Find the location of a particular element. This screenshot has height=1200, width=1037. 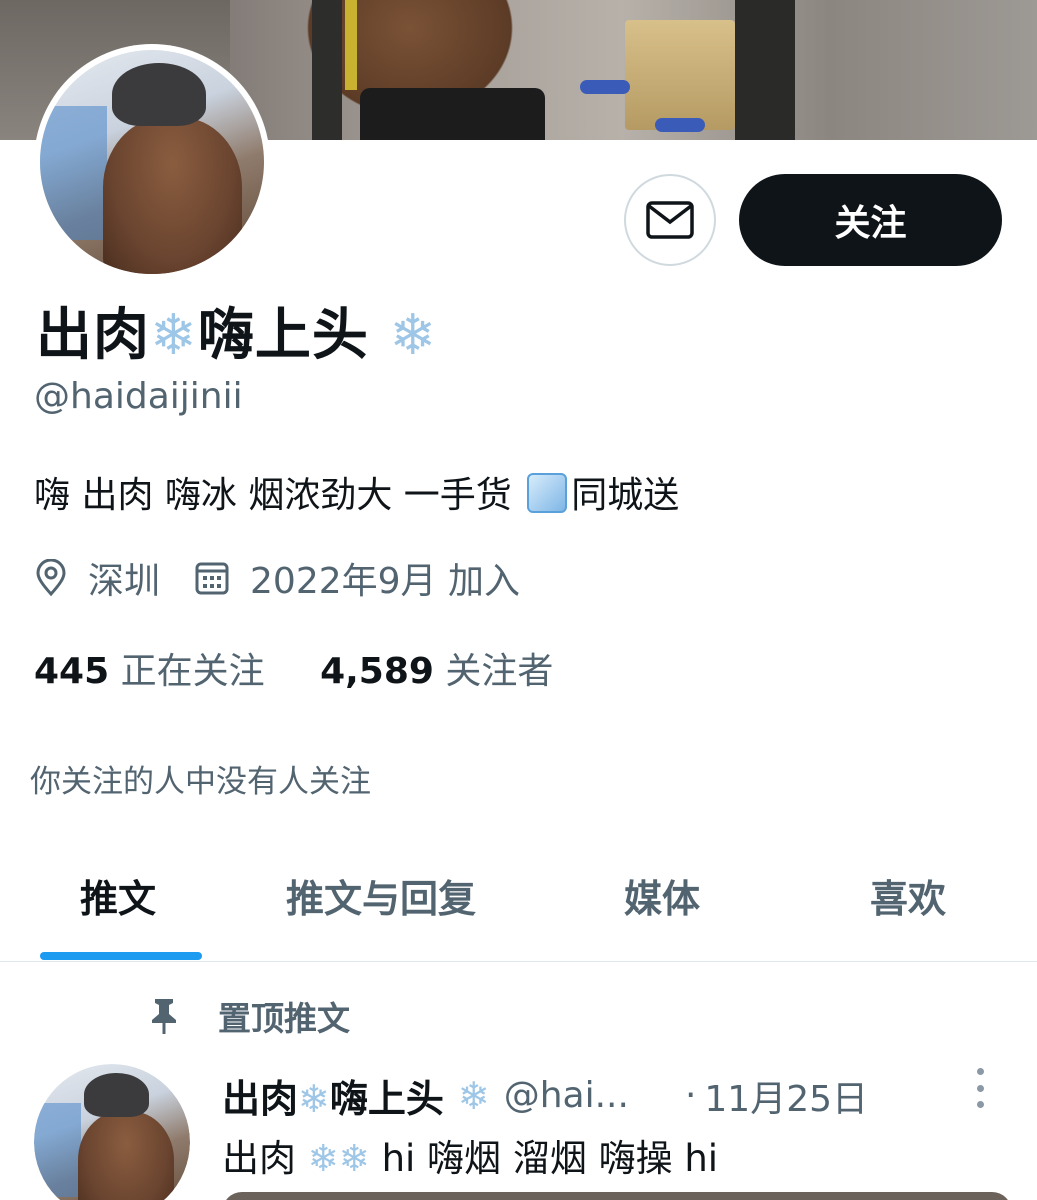

bio-text-end: 同城送 is located at coordinates (625, 495).